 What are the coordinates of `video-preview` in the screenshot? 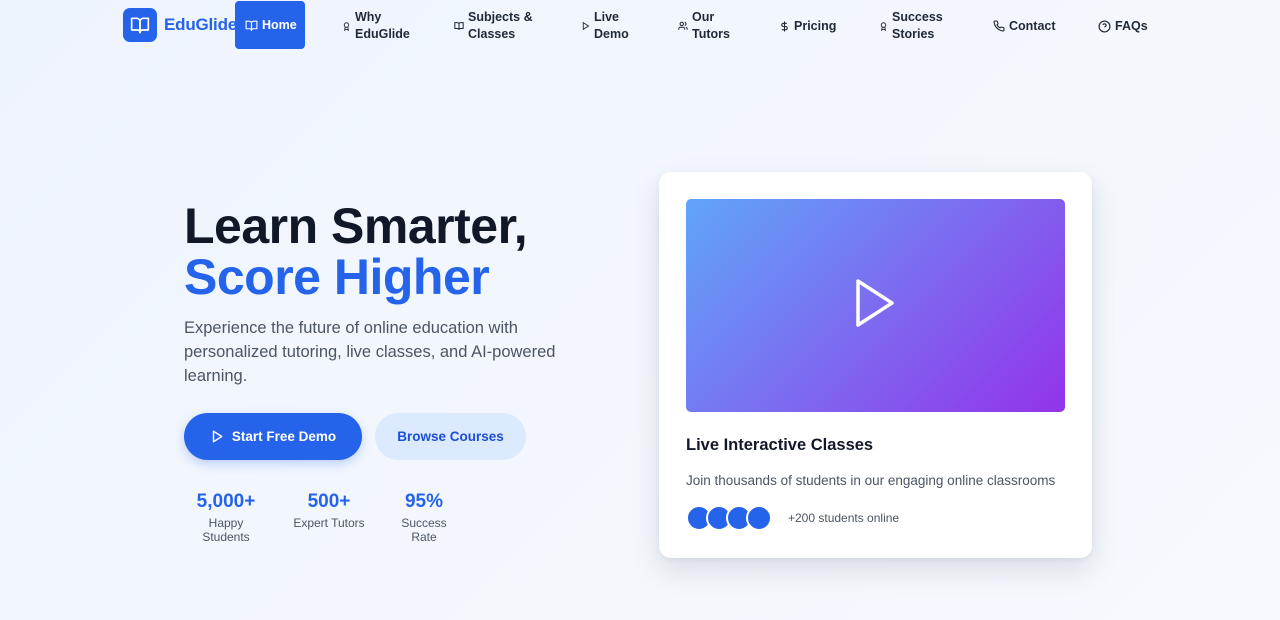 It's located at (875, 305).